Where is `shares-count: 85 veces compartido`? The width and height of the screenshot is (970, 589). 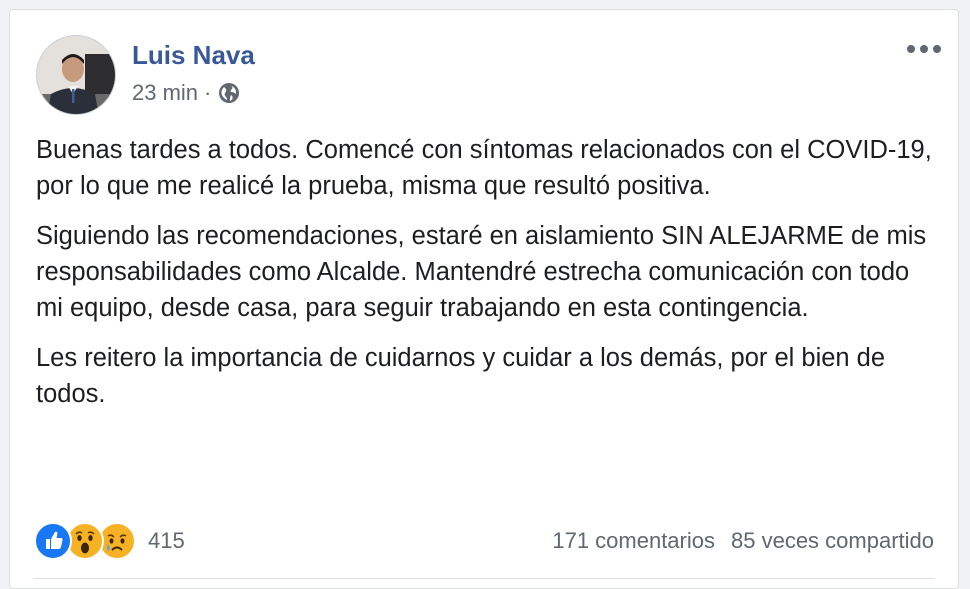
shares-count: 85 veces compartido is located at coordinates (832, 541).